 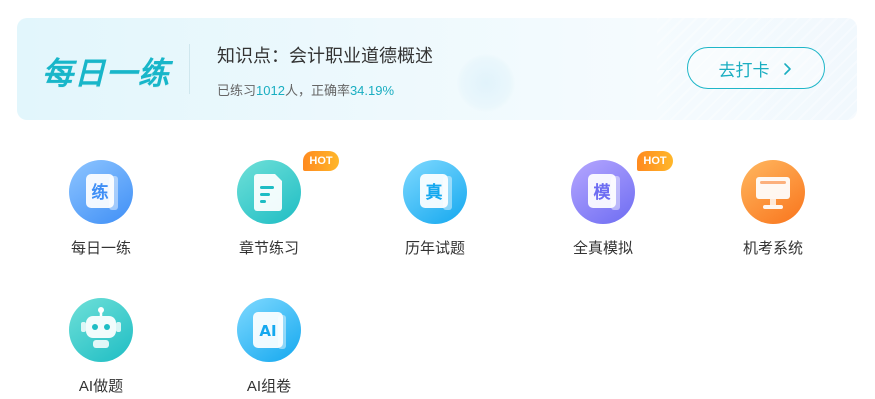 I want to click on checkin-button: 去打卡, so click(x=756, y=68).